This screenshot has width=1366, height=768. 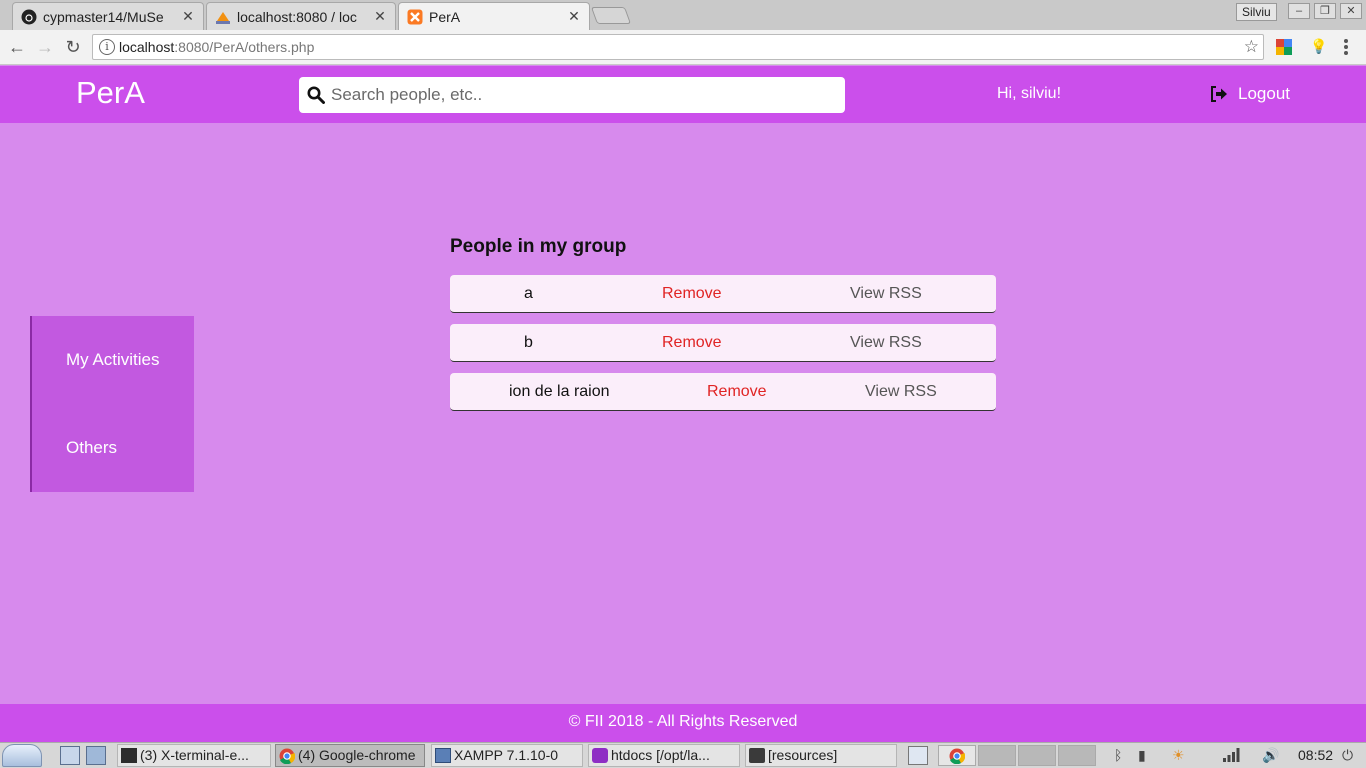 I want to click on search-box, so click(x=572, y=95).